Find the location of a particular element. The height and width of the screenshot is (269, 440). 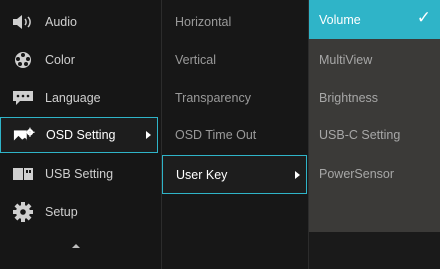

submenu-item-vertical: Vertical is located at coordinates (234, 60).